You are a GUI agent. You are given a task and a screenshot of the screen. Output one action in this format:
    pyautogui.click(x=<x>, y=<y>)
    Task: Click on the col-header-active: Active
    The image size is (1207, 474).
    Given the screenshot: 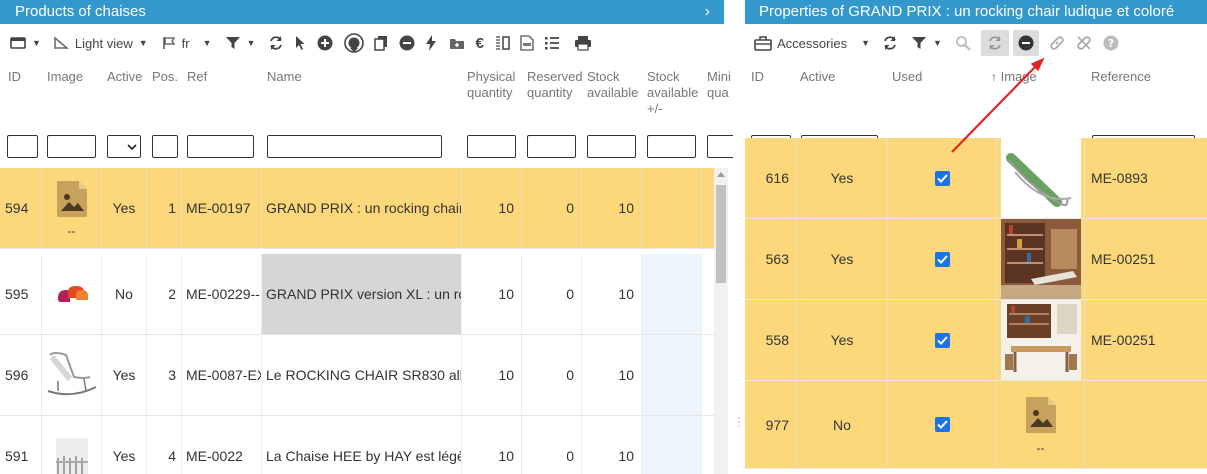 What is the action you would take?
    pyautogui.click(x=817, y=77)
    